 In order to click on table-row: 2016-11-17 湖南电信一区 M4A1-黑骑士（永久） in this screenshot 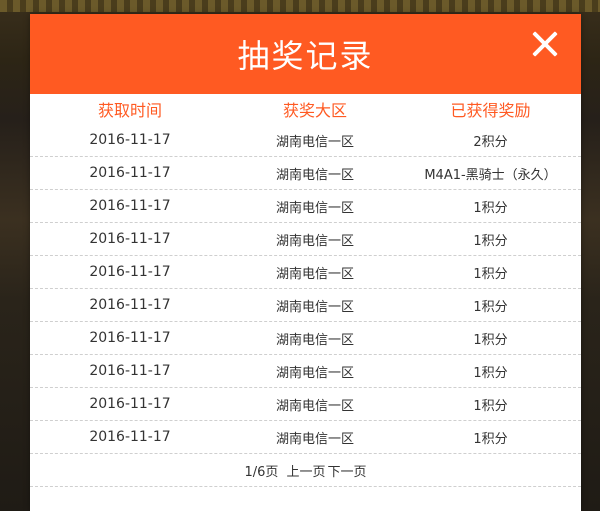, I will do `click(305, 173)`.